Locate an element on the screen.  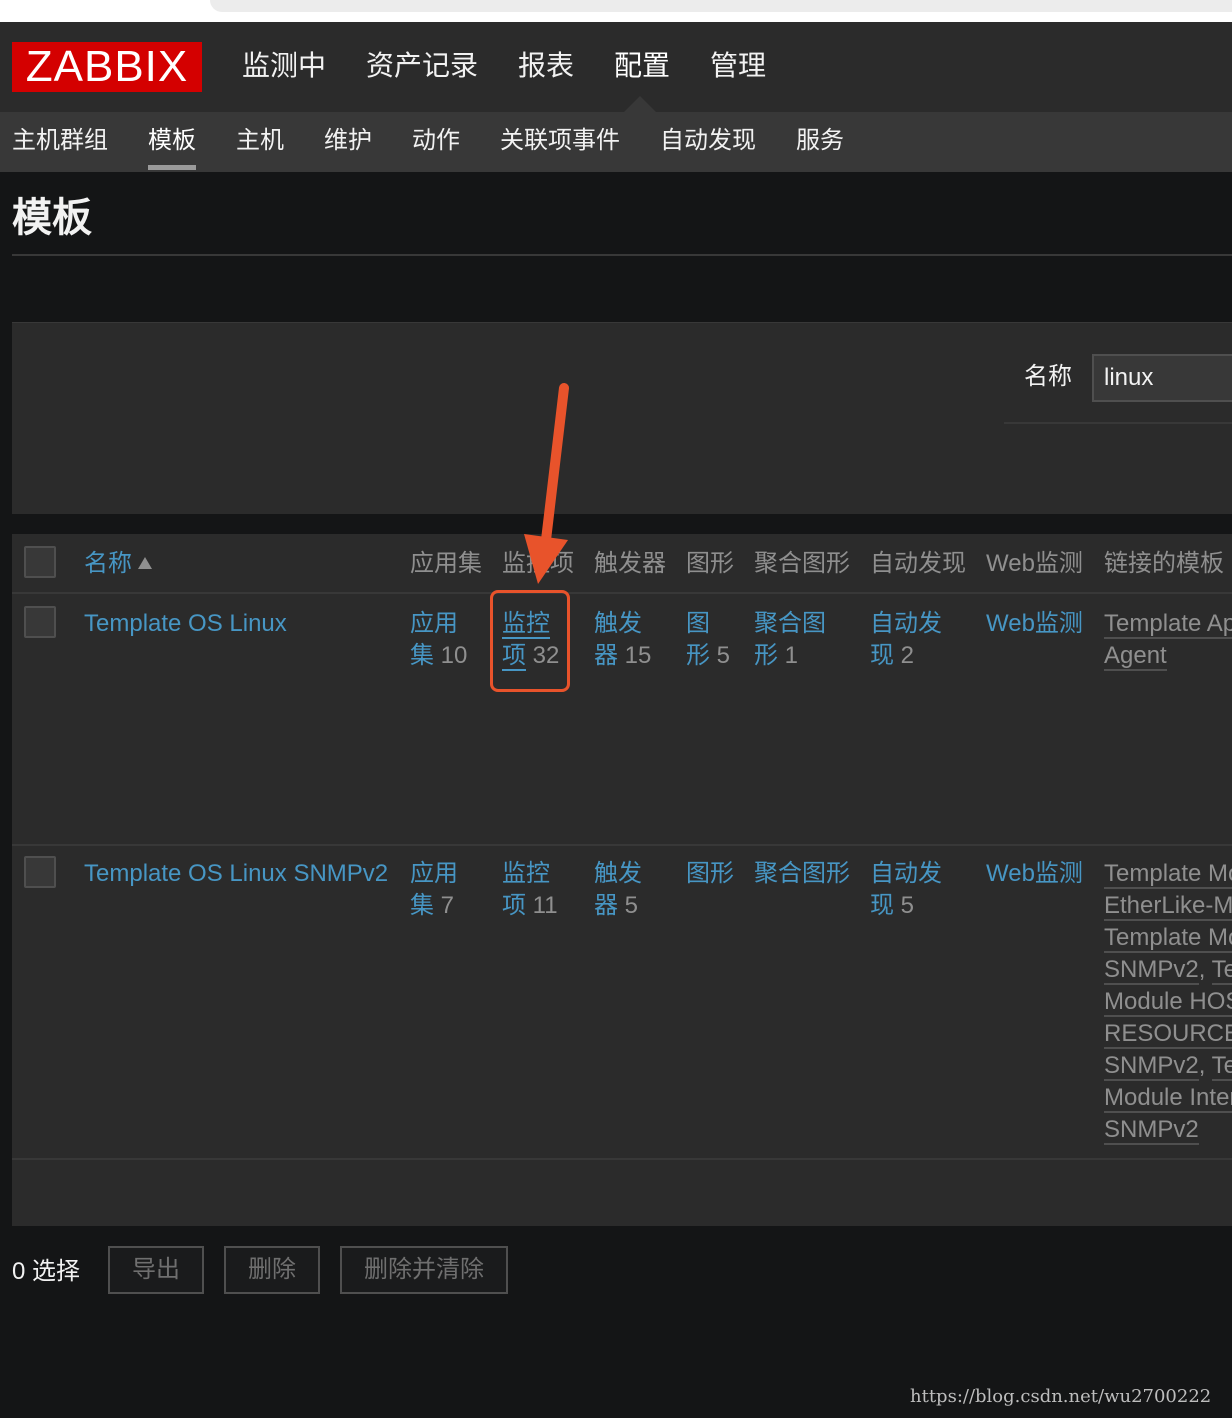
delete-and-clear-button: 删除并清除 is located at coordinates (424, 1270).